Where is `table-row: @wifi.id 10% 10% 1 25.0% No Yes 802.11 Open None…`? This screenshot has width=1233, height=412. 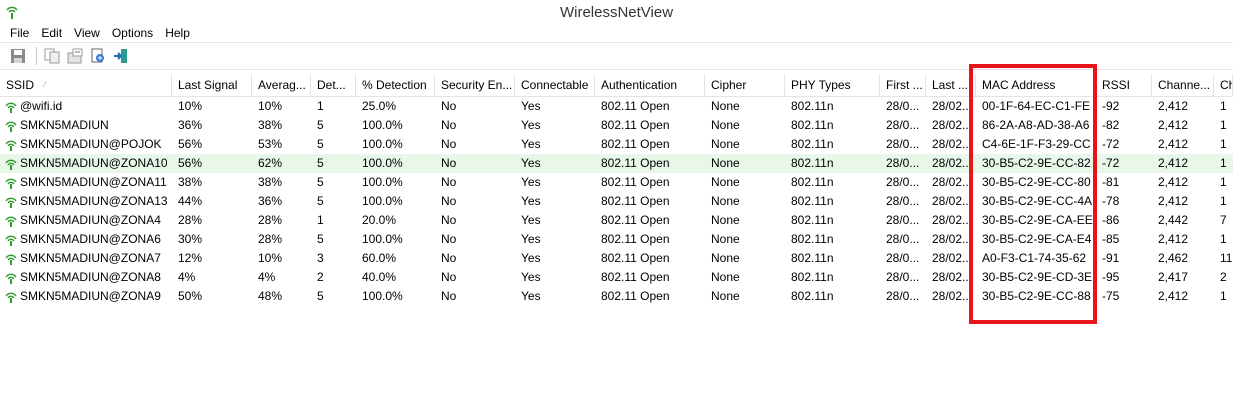
table-row: @wifi.id 10% 10% 1 25.0% No Yes 802.11 Open None… is located at coordinates (616, 106).